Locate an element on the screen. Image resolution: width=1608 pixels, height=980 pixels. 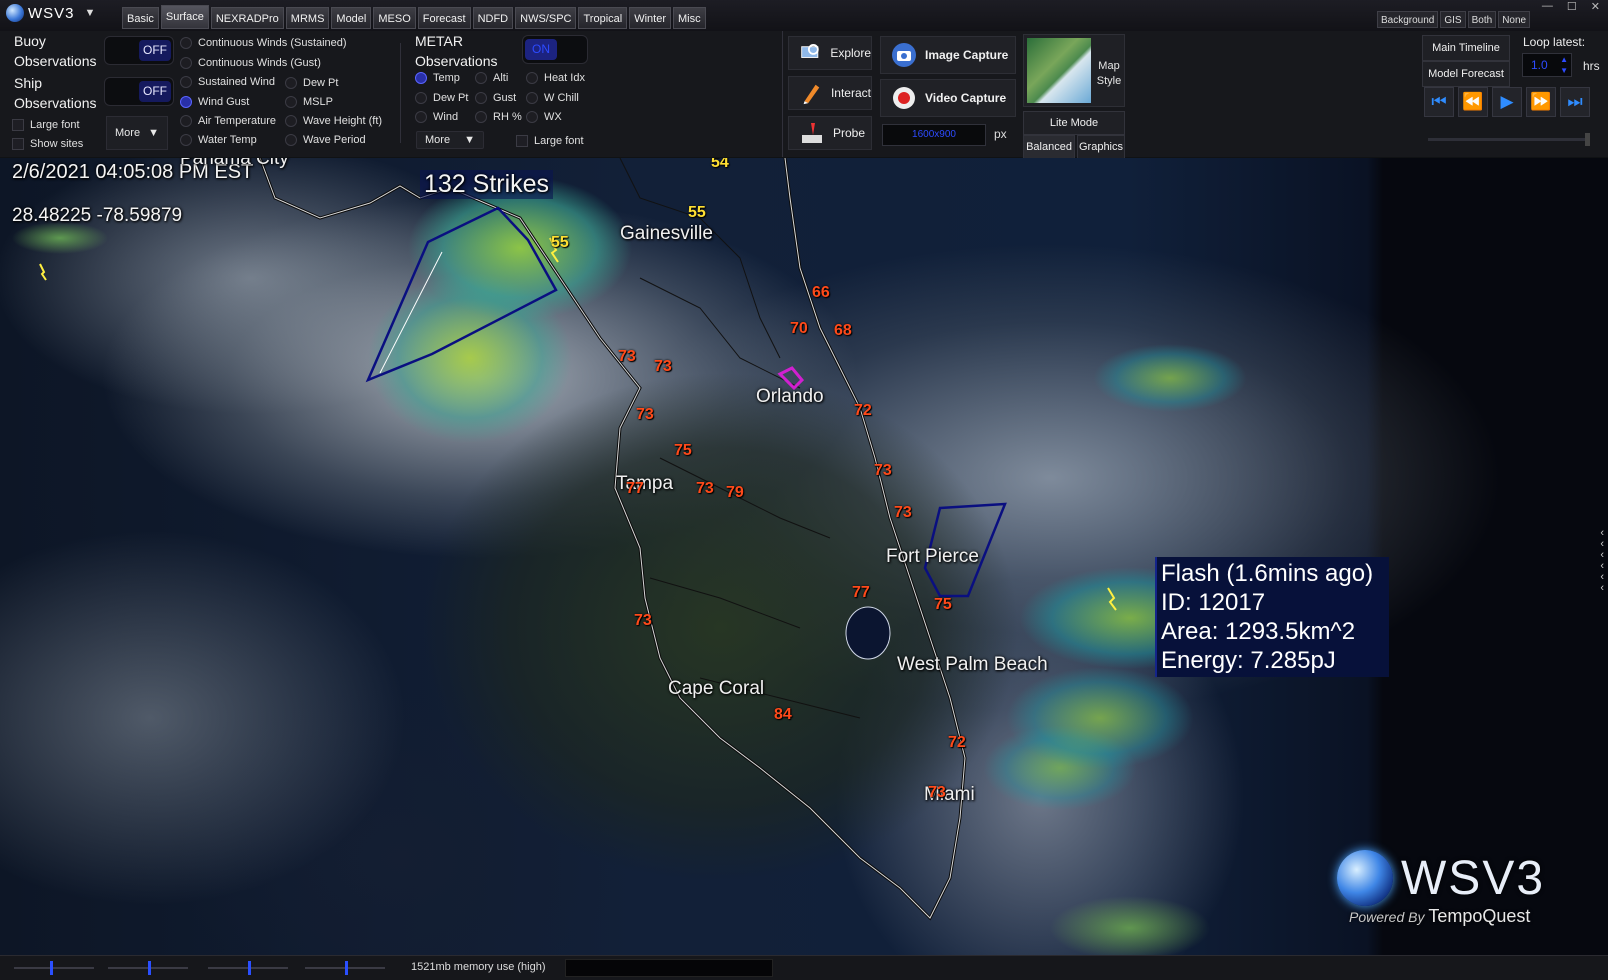
temperature-label: 68 is located at coordinates (843, 330).